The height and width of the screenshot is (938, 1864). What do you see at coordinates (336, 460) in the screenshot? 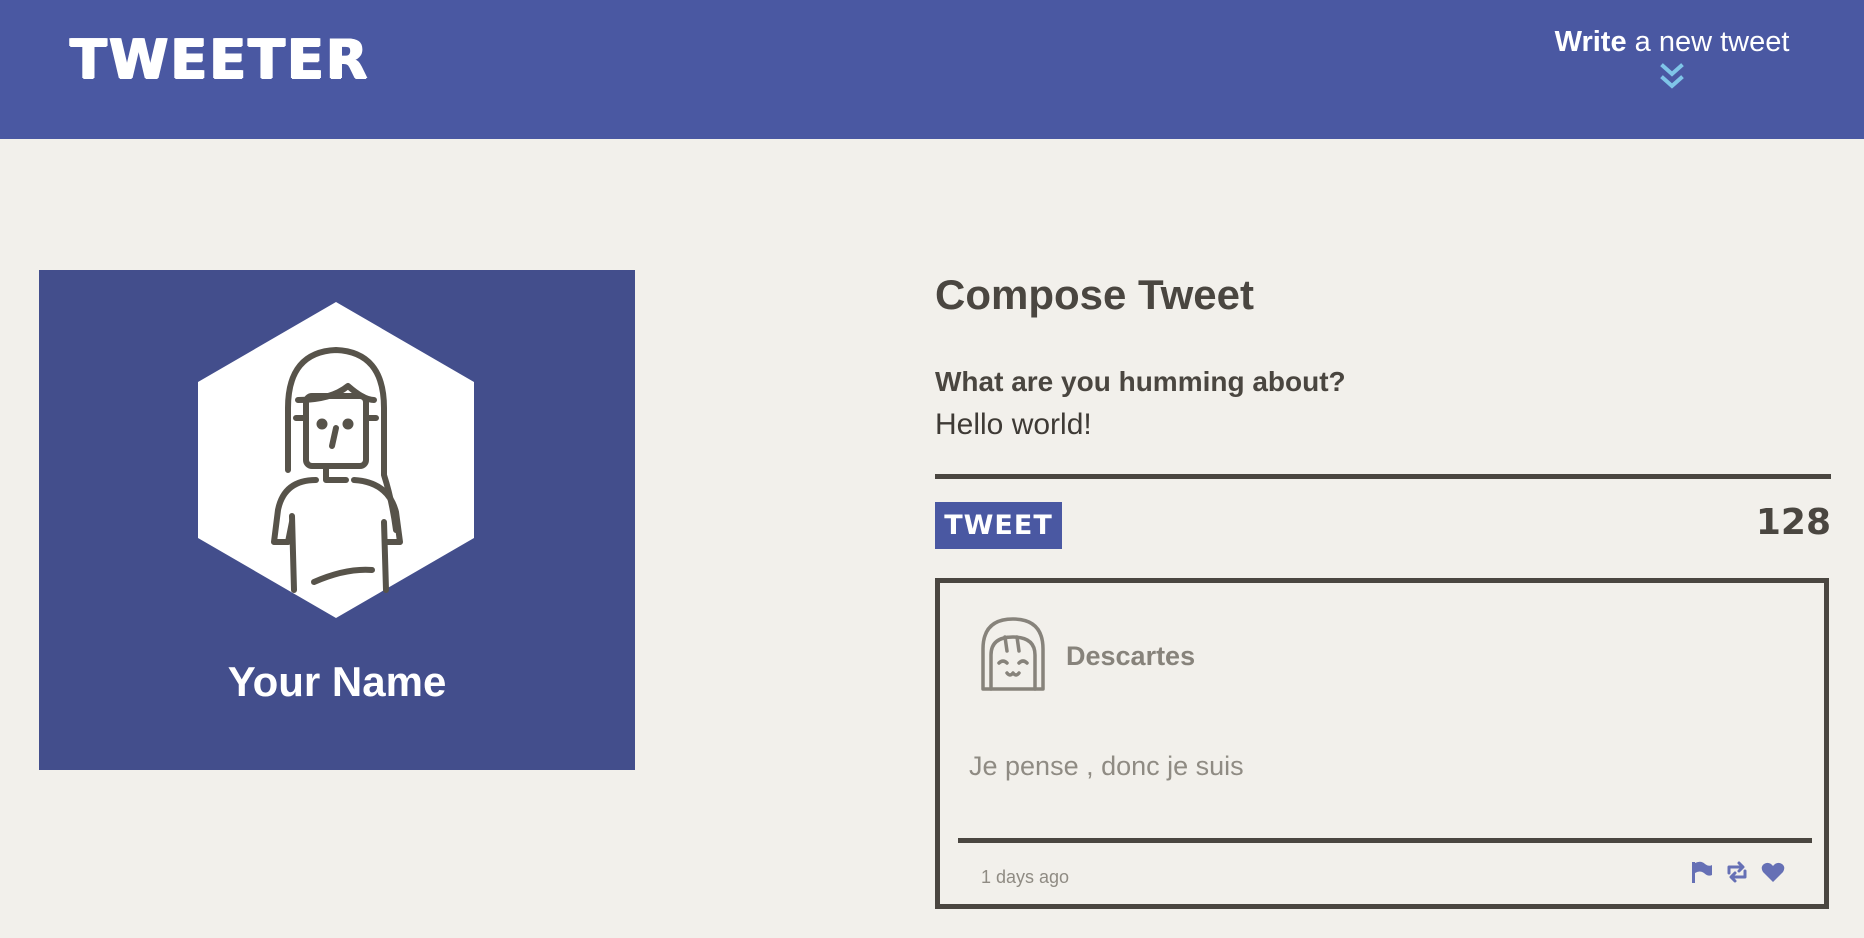
I see `person-avatar-icon` at bounding box center [336, 460].